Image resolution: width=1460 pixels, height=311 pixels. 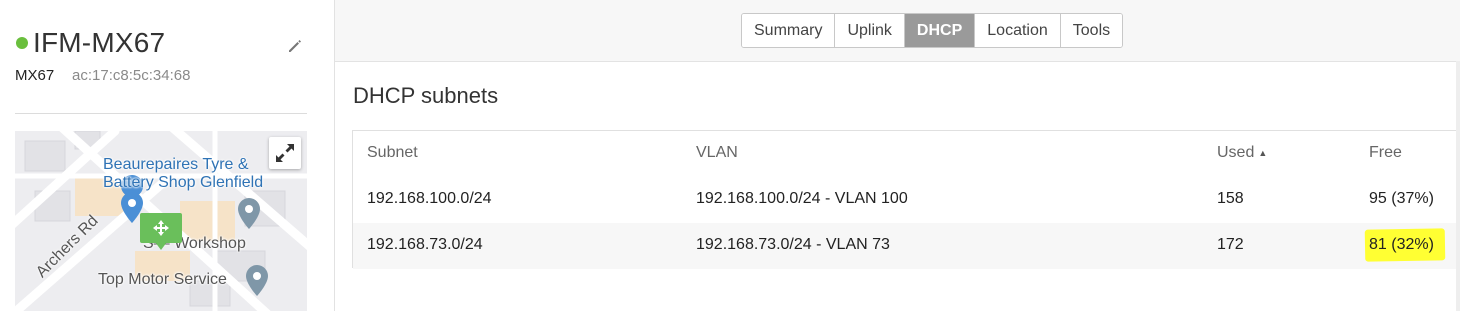 What do you see at coordinates (1401, 198) in the screenshot?
I see `cell-free: 95 (37%)` at bounding box center [1401, 198].